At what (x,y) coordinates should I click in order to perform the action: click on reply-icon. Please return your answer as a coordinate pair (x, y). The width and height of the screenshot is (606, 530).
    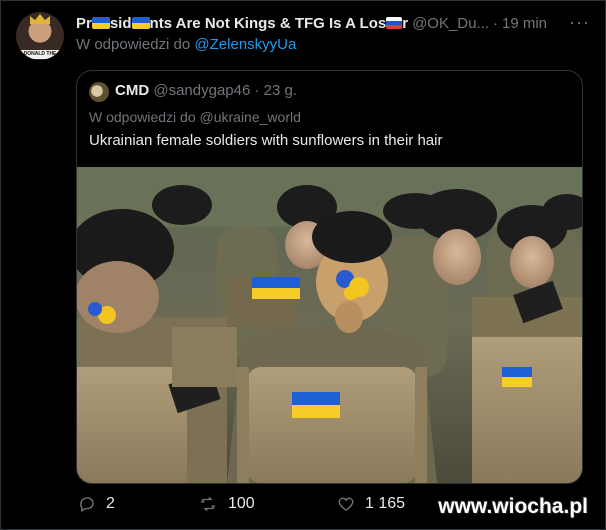
    Looking at the image, I should click on (87, 504).